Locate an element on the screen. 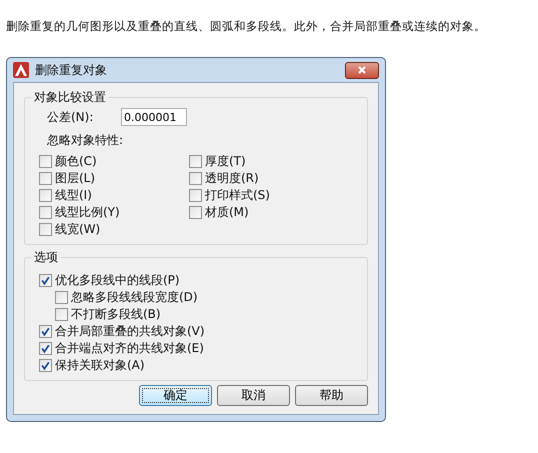  checkbox-label: 不打断多段线(B) is located at coordinates (116, 314).